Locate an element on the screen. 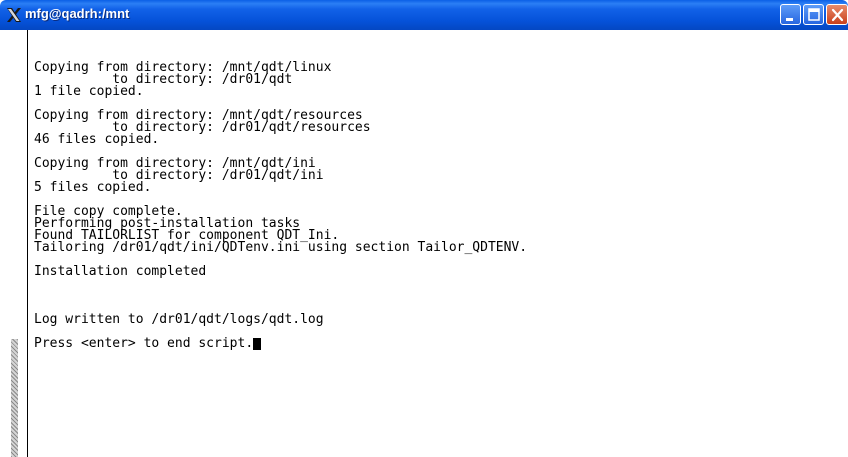 The width and height of the screenshot is (848, 457). close-icon is located at coordinates (837, 15).